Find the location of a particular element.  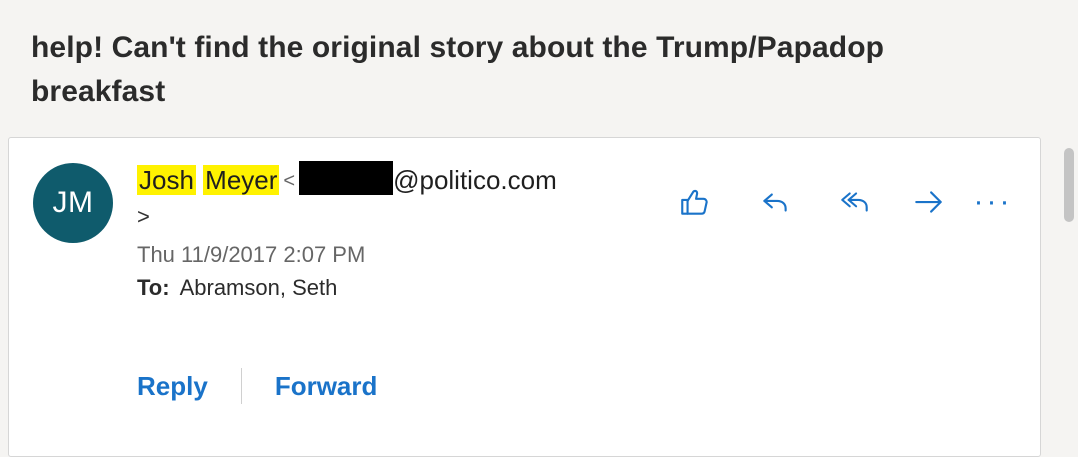

forward-icon-button is located at coordinates (929, 202).